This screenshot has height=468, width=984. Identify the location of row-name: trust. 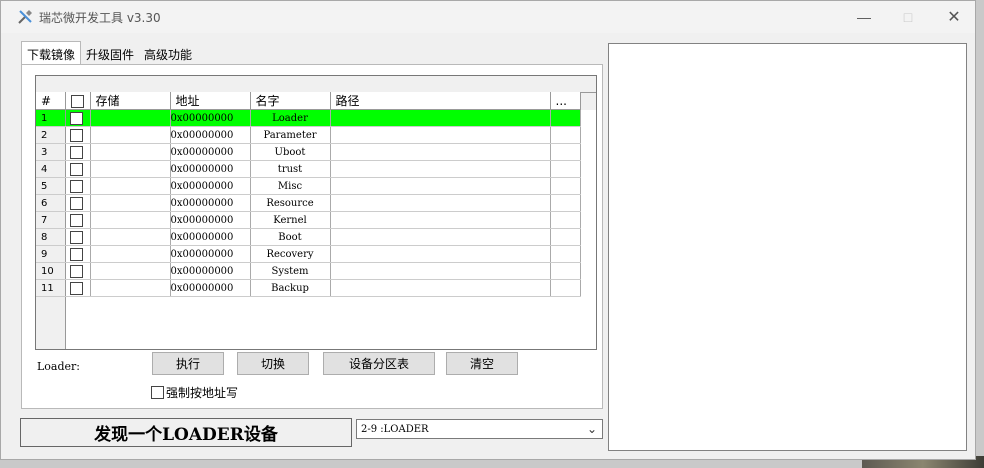
(290, 169).